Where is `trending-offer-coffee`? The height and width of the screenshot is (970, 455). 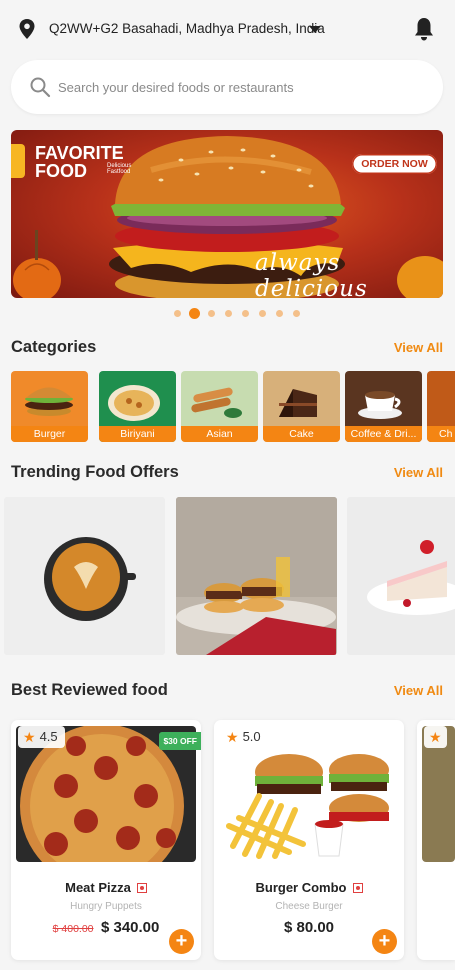
trending-offer-coffee is located at coordinates (84, 576).